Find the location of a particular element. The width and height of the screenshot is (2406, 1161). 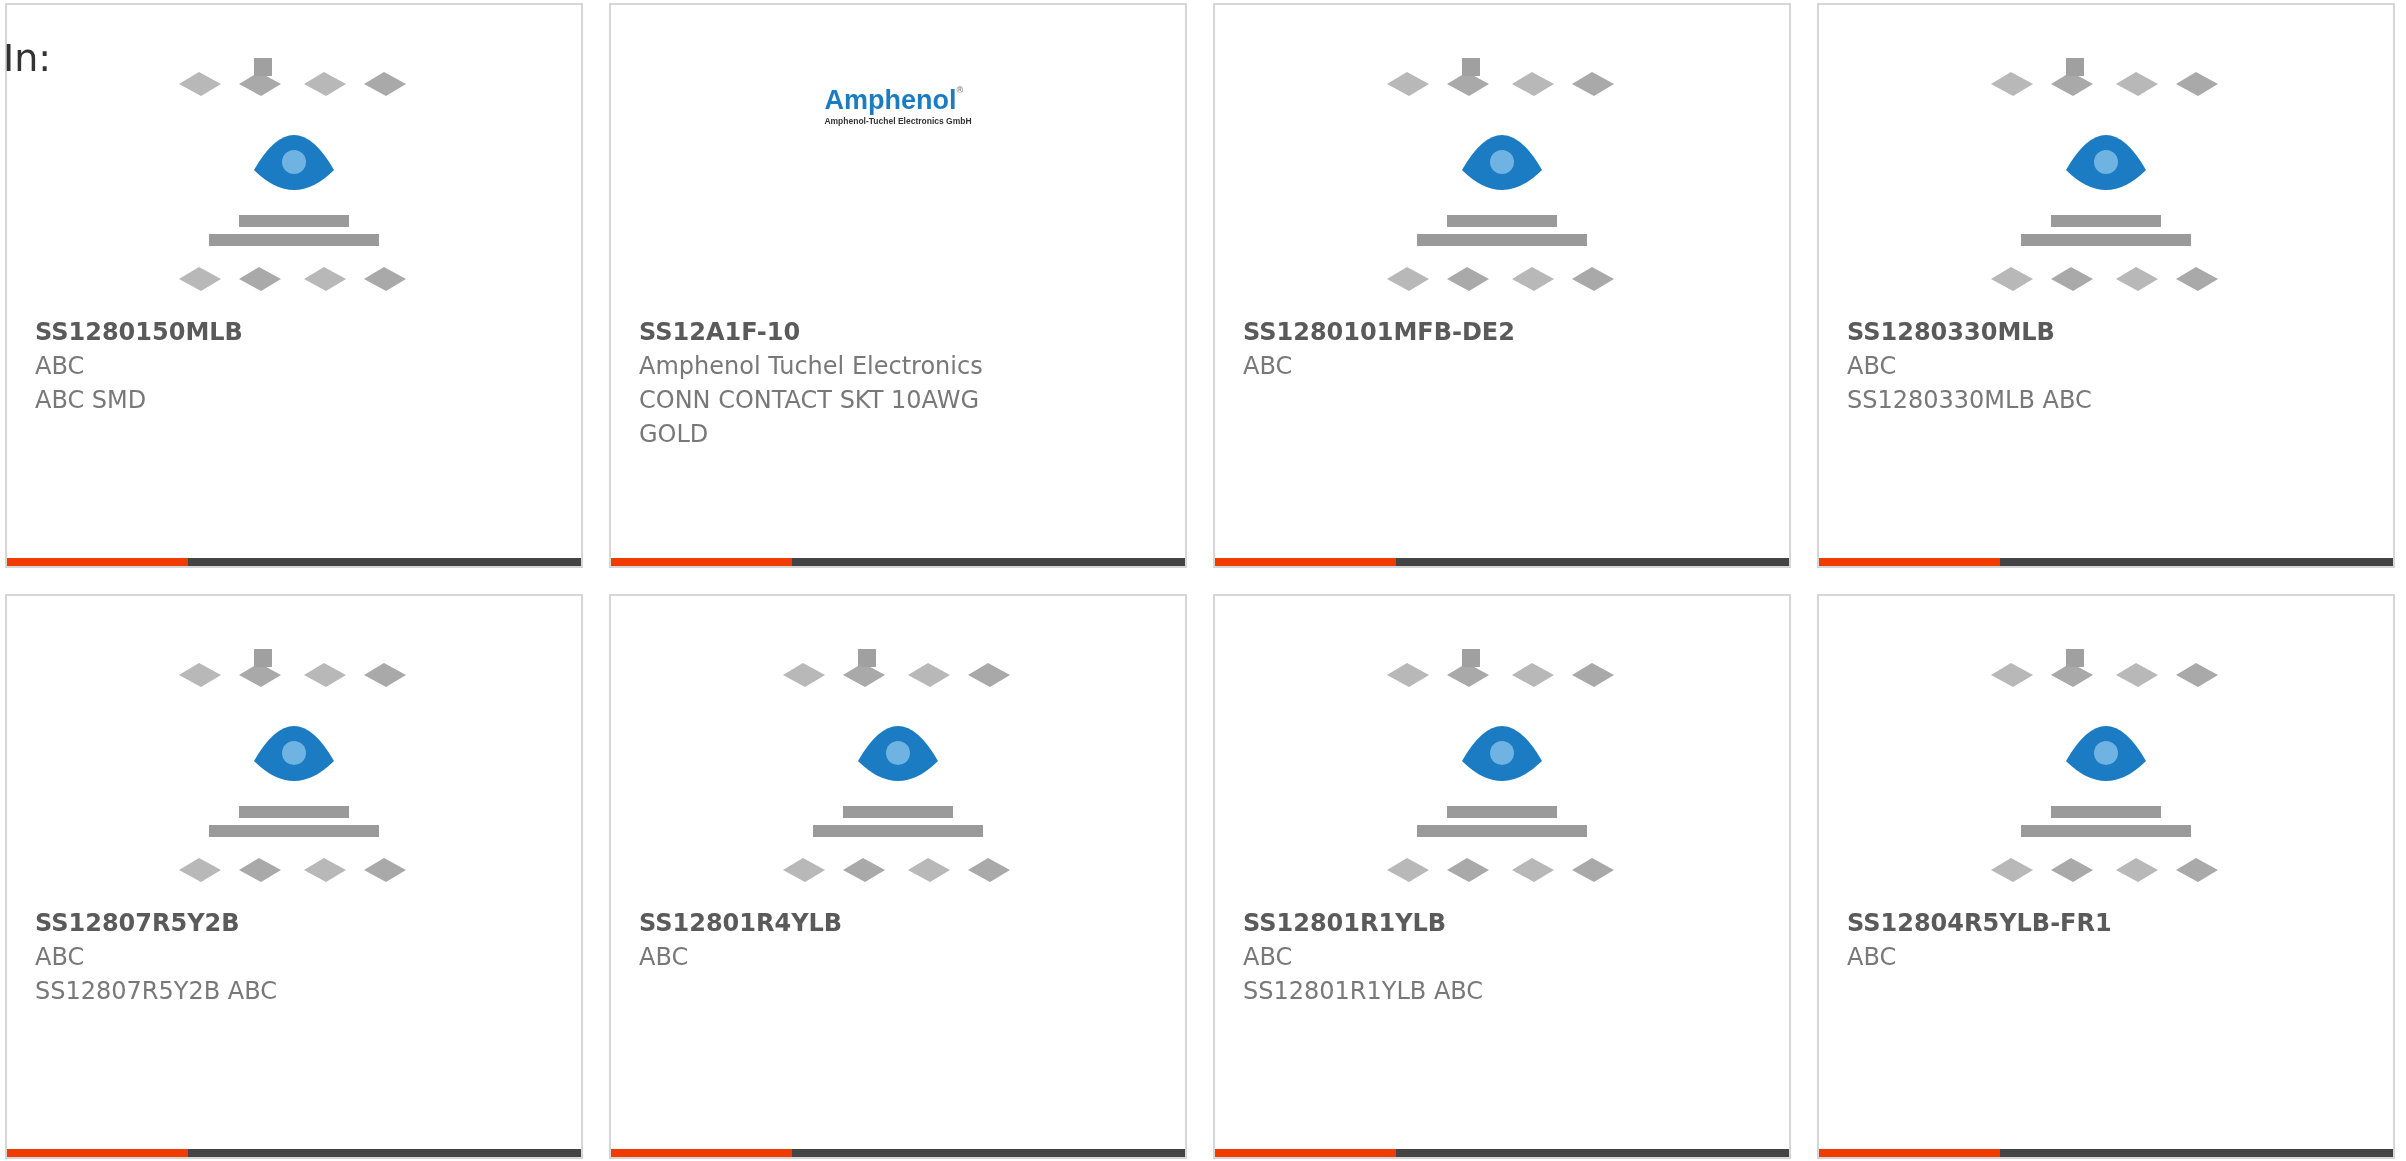

product-card: SS1280330MLB ABC SS1280330MLB ABC is located at coordinates (2106, 285).